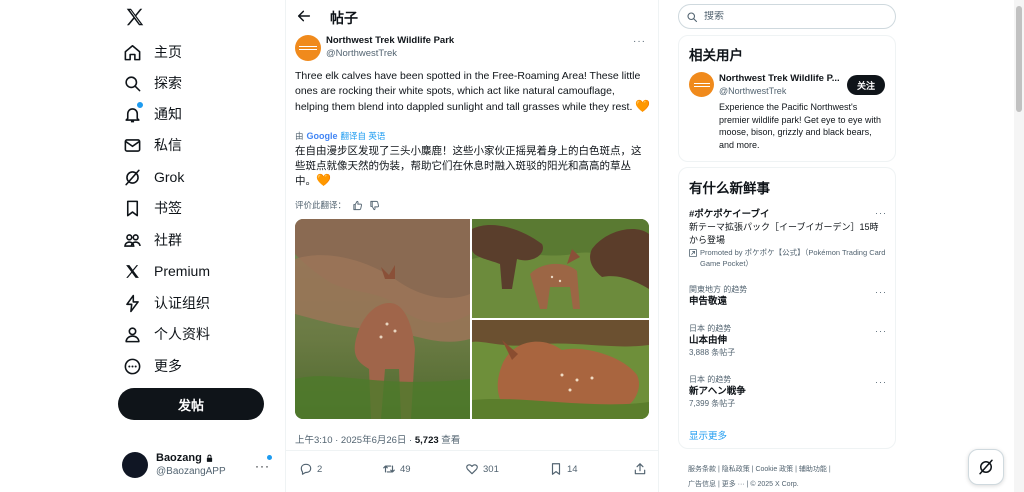  Describe the element at coordinates (712, 352) in the screenshot. I see `trend-post-count: 3,888 条帖子` at that location.